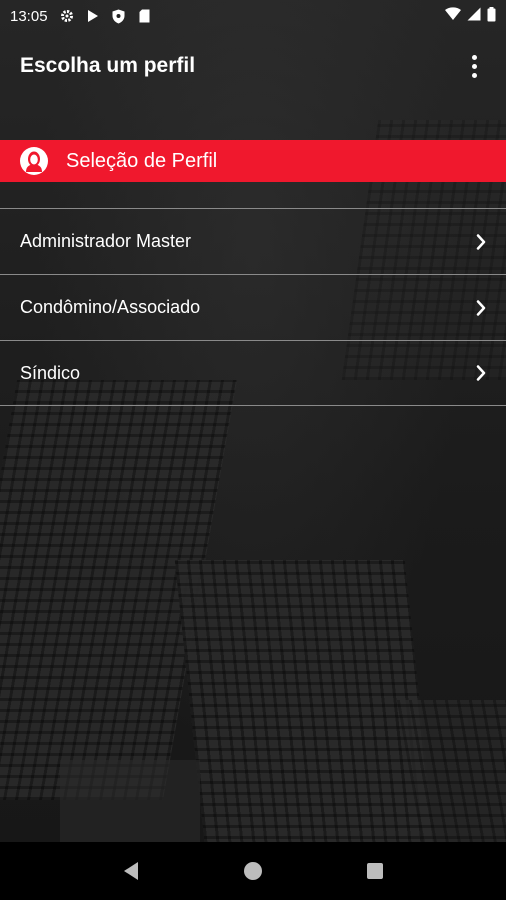 Image resolution: width=506 pixels, height=900 pixels. I want to click on recents-icon, so click(375, 871).